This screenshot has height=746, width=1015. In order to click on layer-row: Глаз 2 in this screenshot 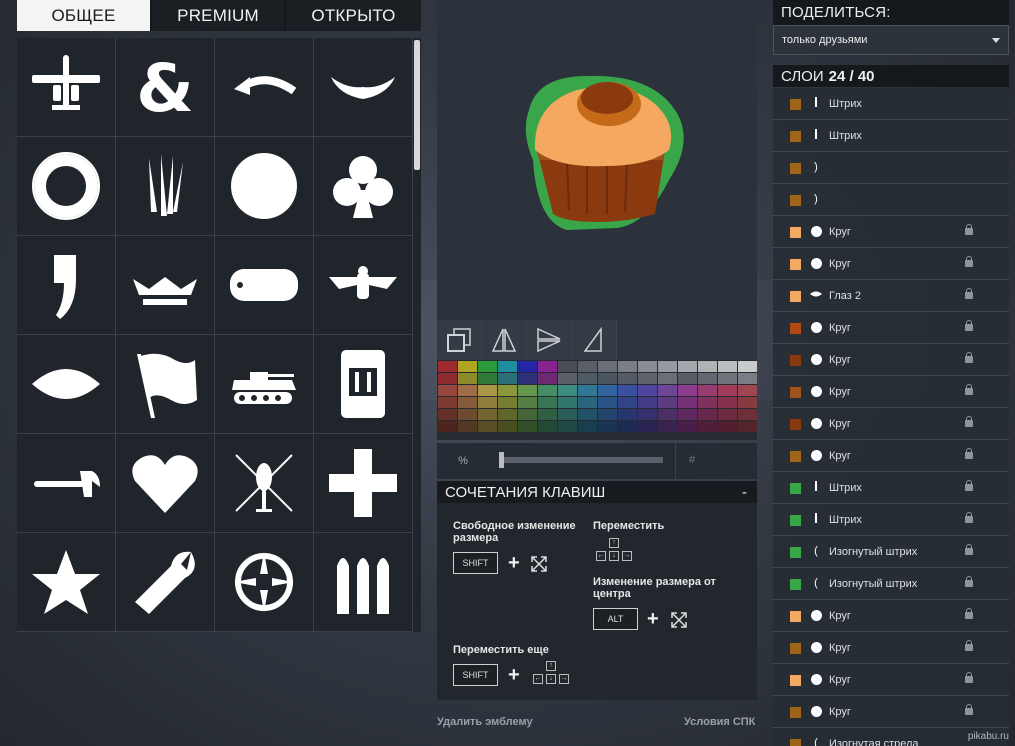, I will do `click(891, 296)`.